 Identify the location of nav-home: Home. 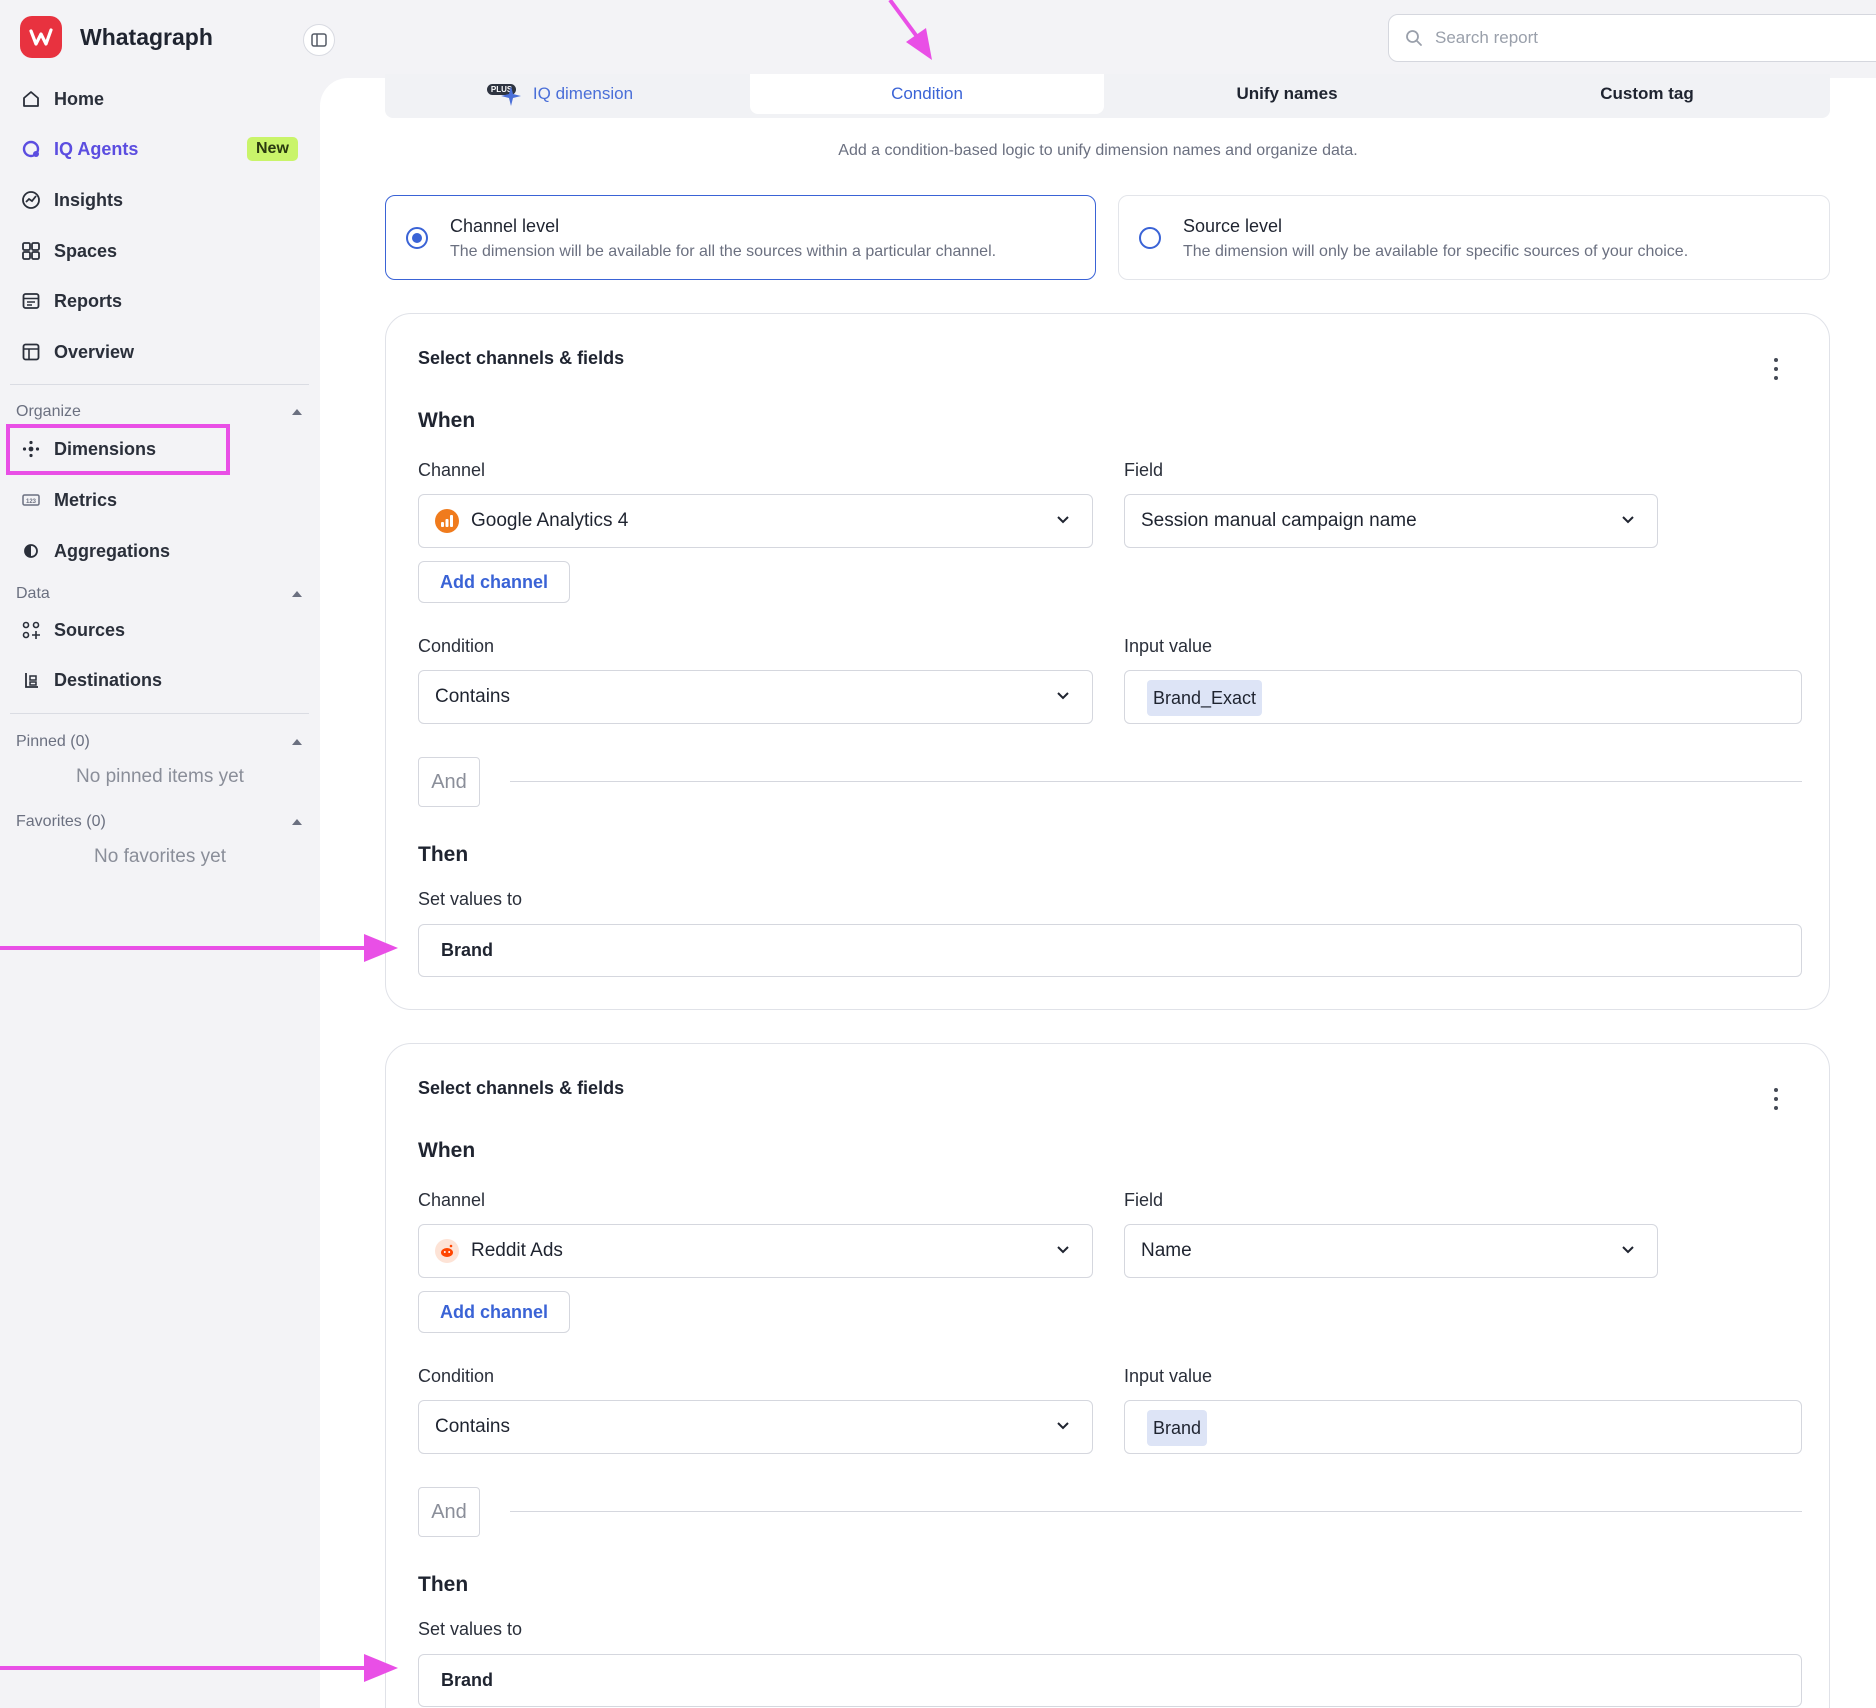
(62, 99).